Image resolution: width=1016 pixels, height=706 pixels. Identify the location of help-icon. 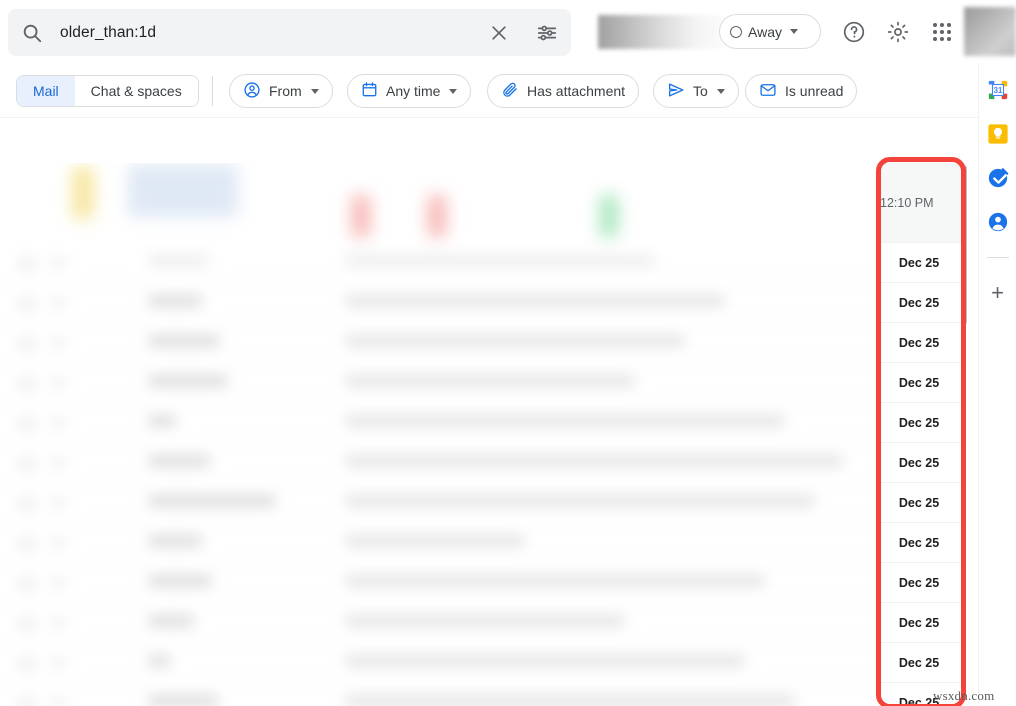
(854, 32).